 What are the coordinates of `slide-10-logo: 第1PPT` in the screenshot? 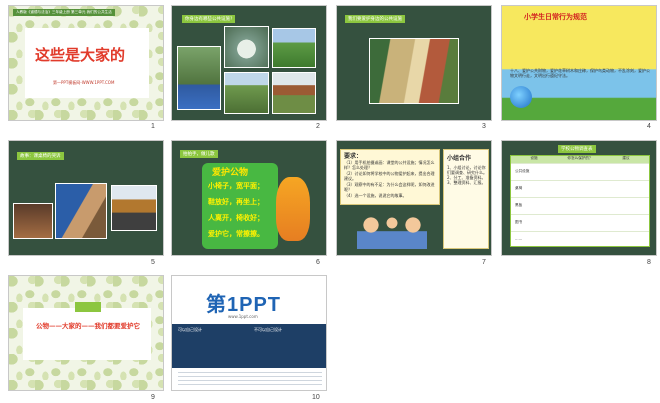 It's located at (244, 305).